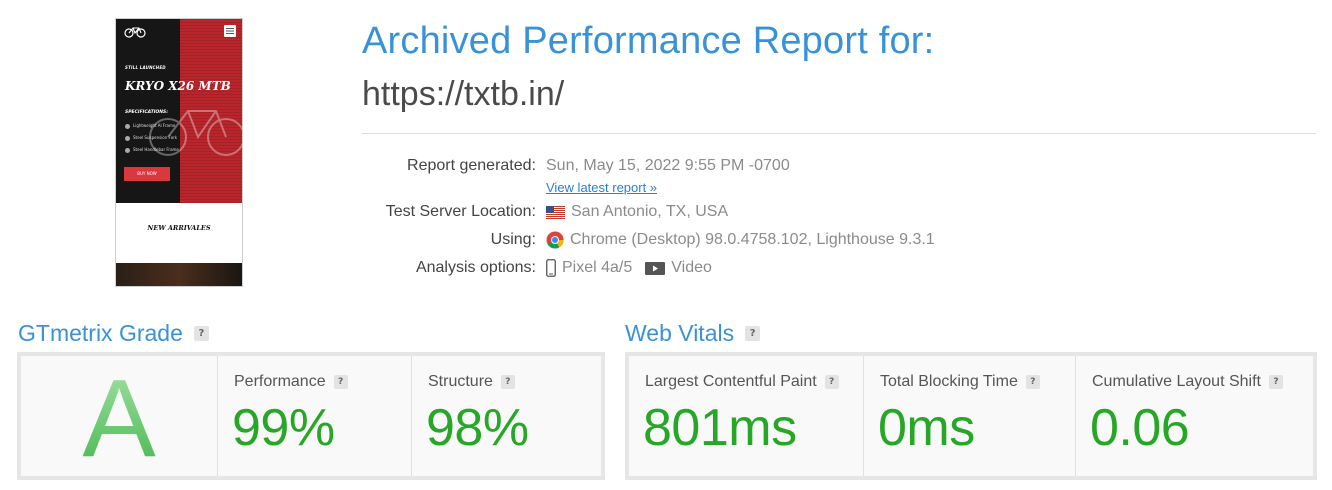 The width and height of the screenshot is (1332, 490). What do you see at coordinates (648, 41) in the screenshot?
I see `page-title: Archived Performance Report for:` at bounding box center [648, 41].